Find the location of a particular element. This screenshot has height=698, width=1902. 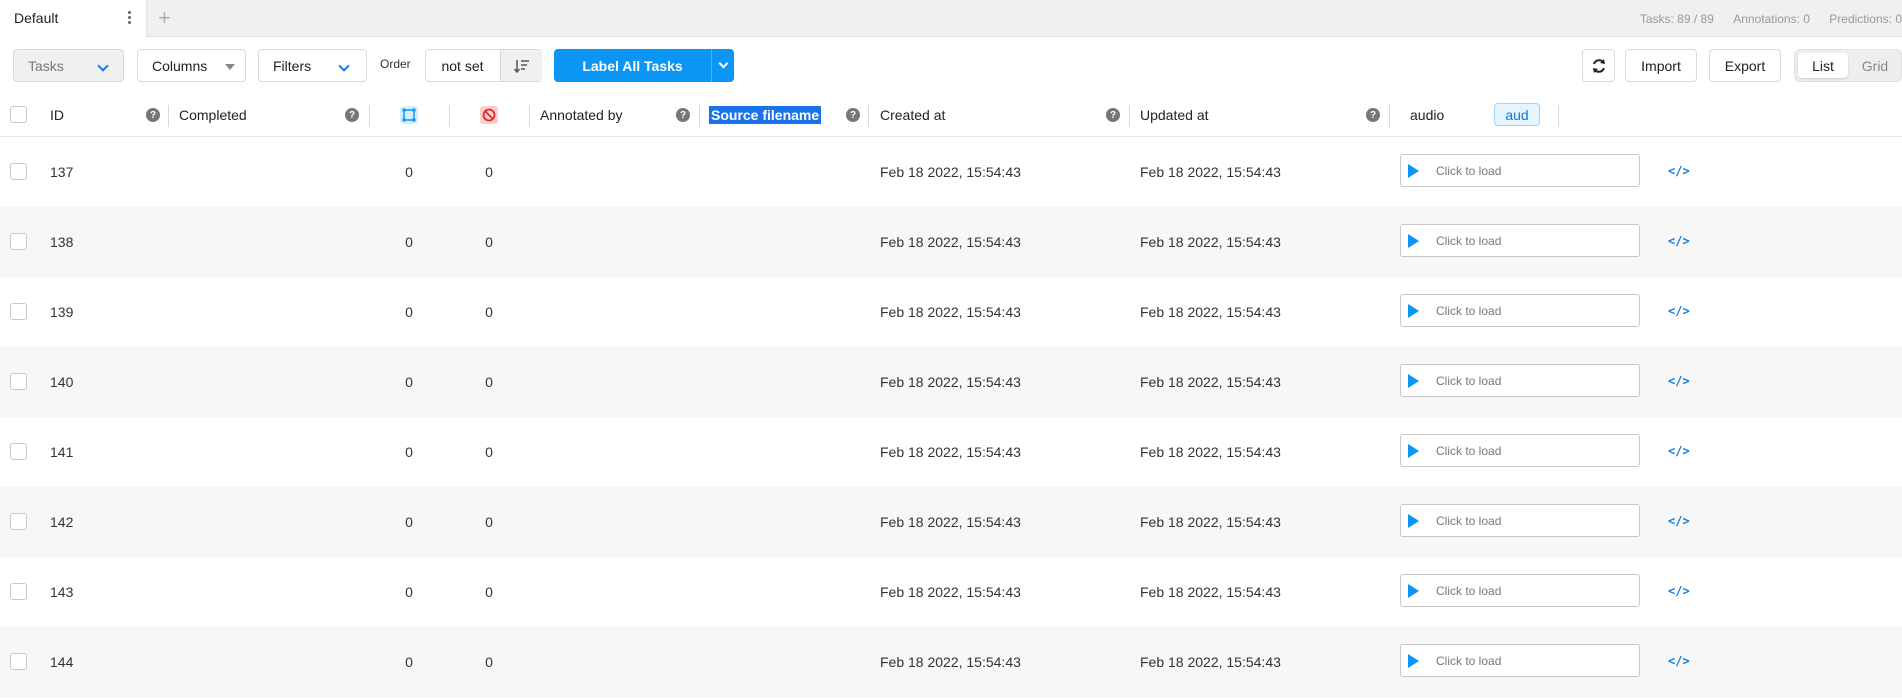

header-cancelled-annotations is located at coordinates (489, 115).